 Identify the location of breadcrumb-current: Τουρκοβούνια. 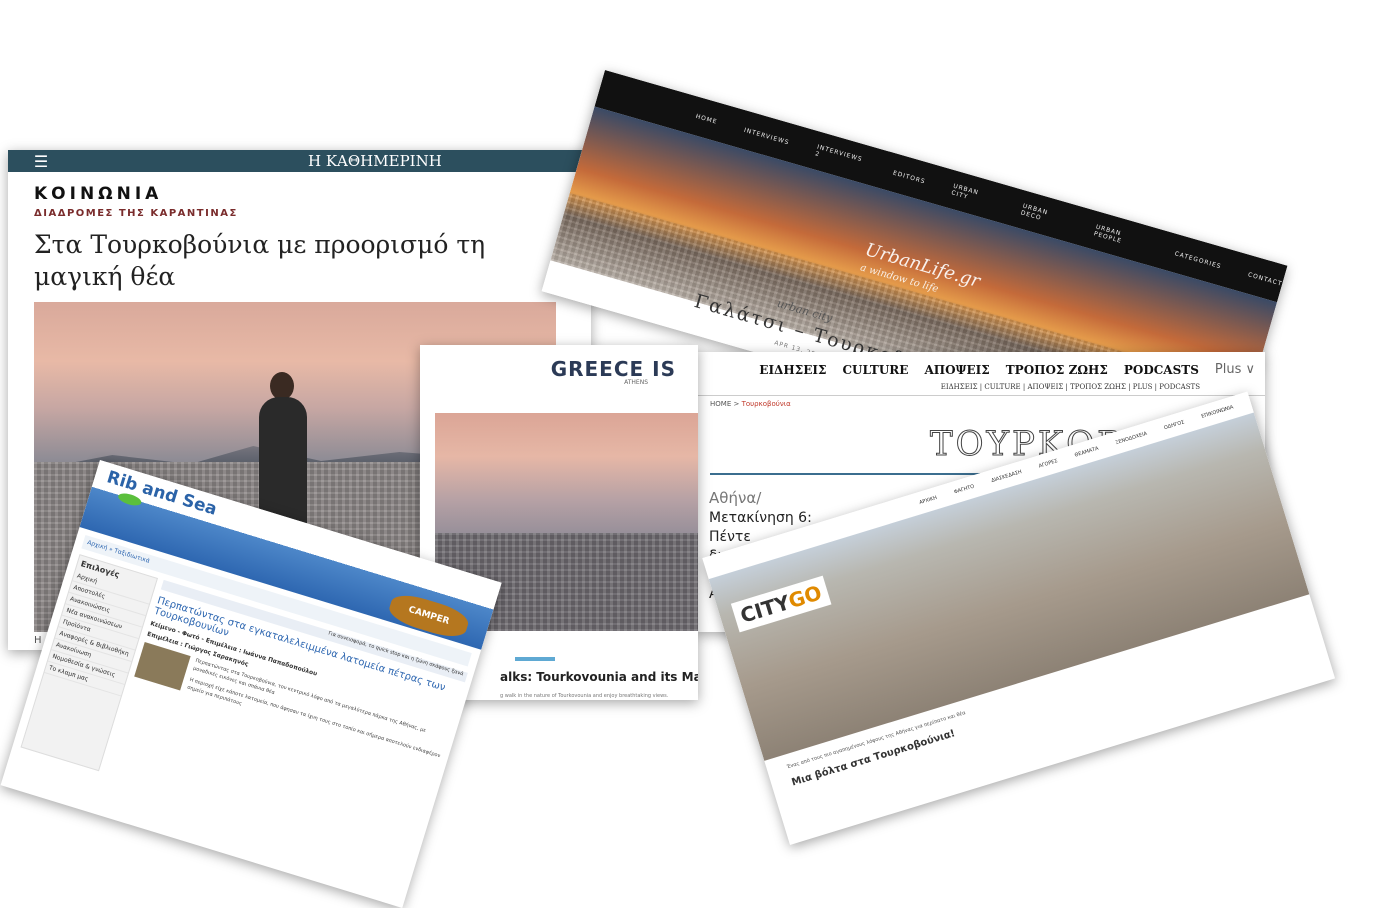
(766, 404).